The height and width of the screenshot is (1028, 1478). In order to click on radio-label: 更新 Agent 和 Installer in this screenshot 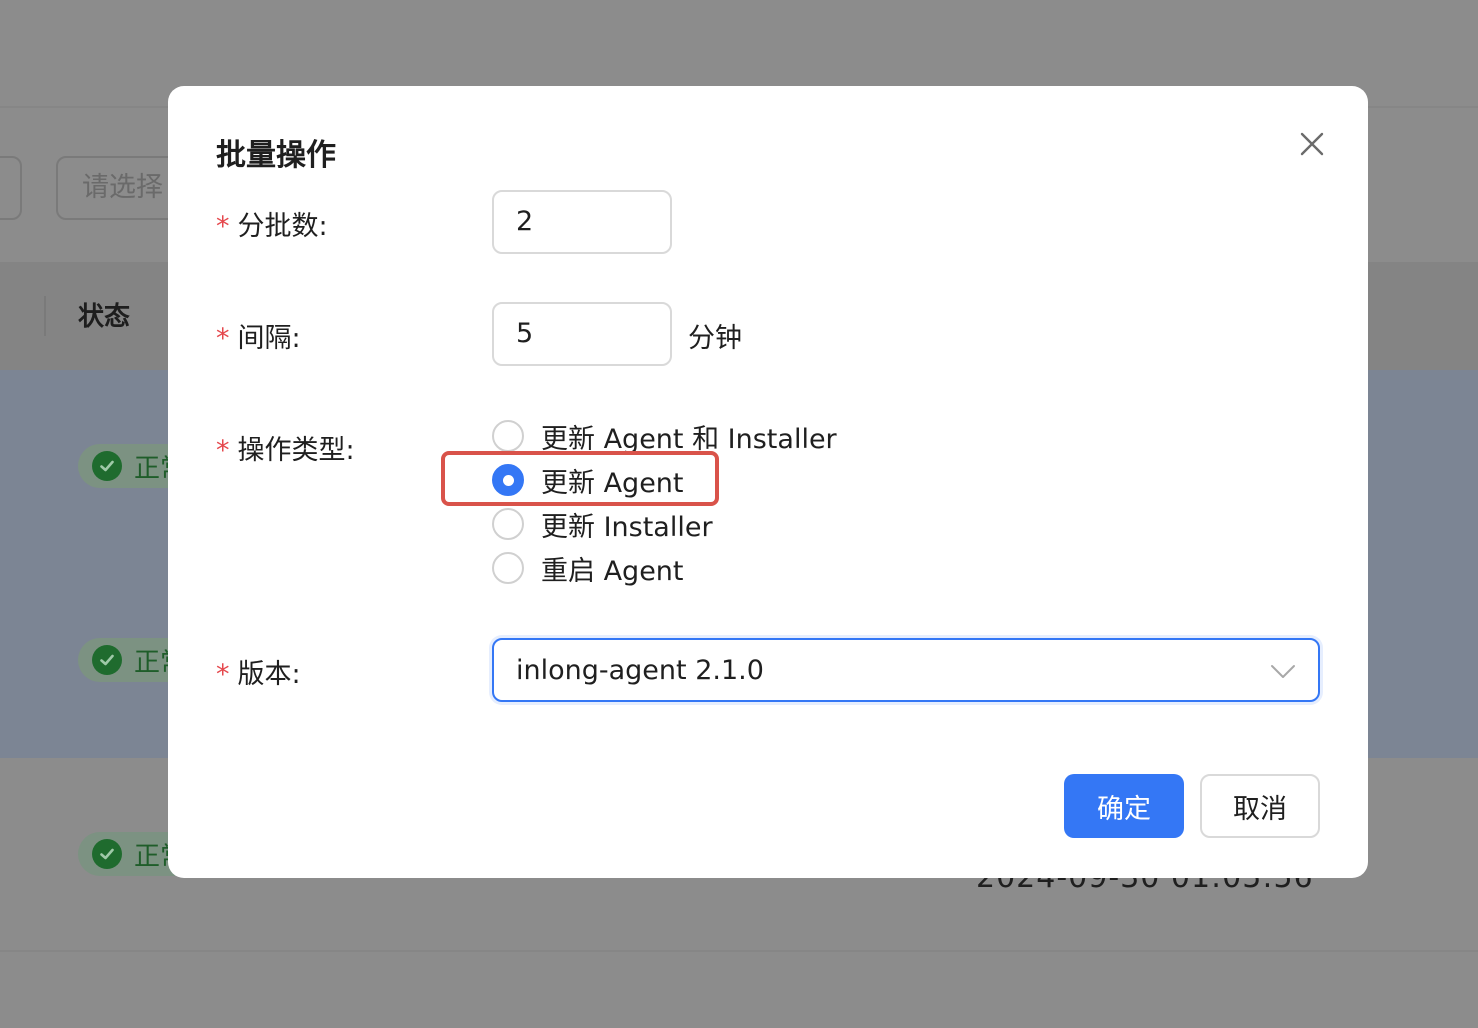, I will do `click(689, 439)`.